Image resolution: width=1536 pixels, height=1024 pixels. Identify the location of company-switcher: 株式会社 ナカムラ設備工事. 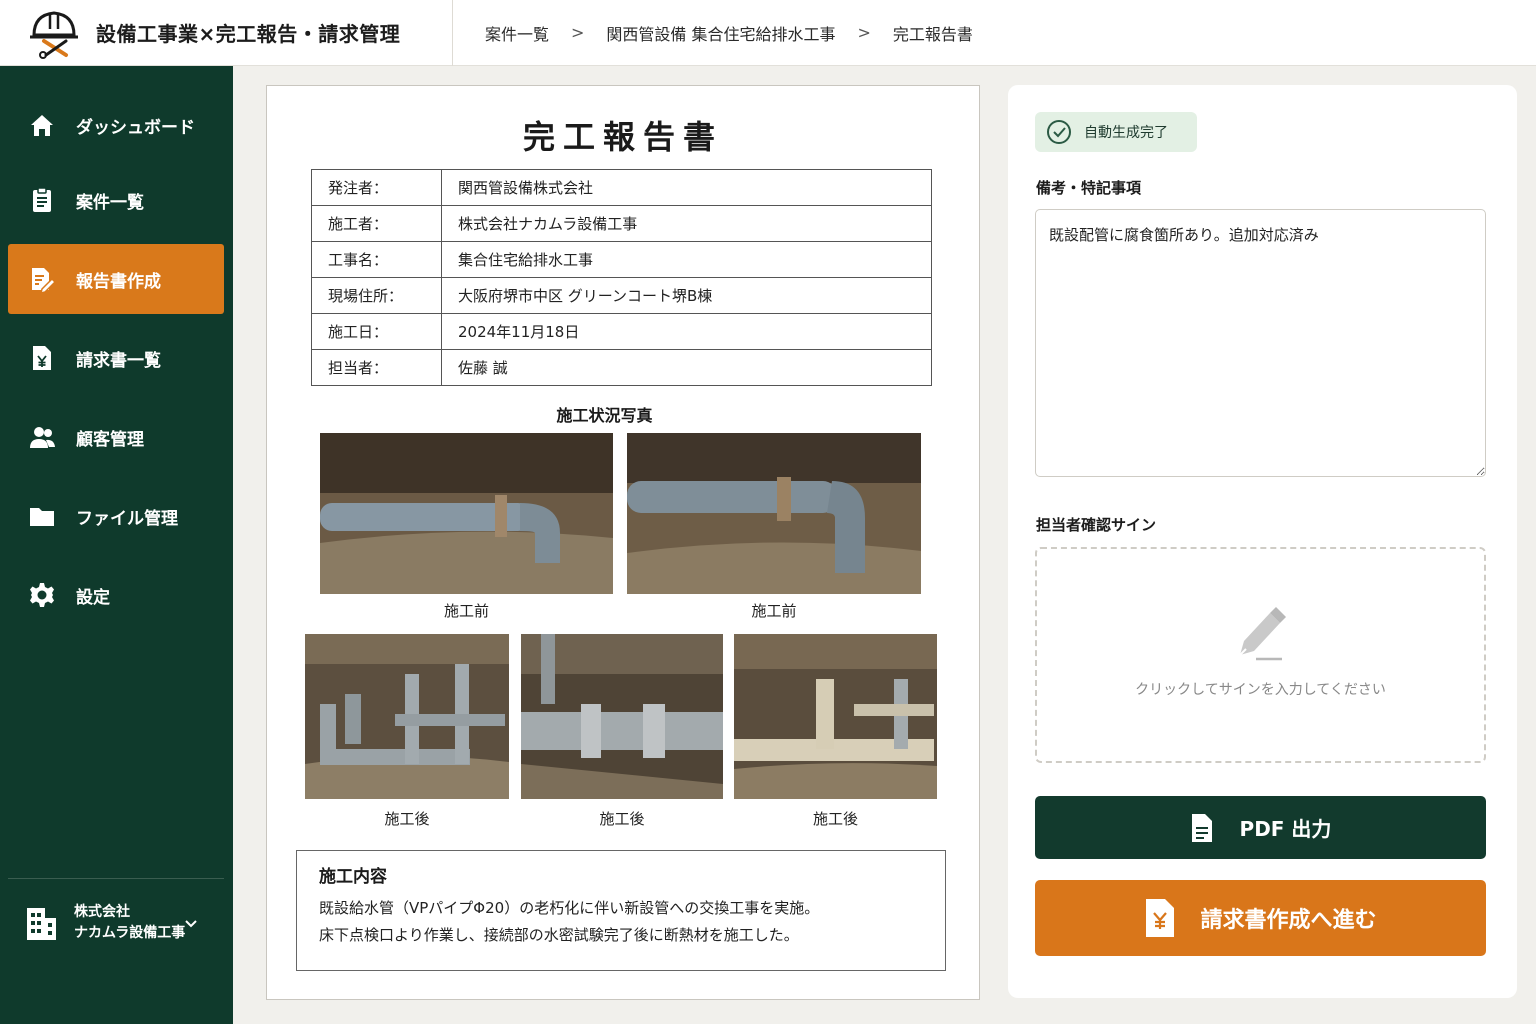
(124, 923).